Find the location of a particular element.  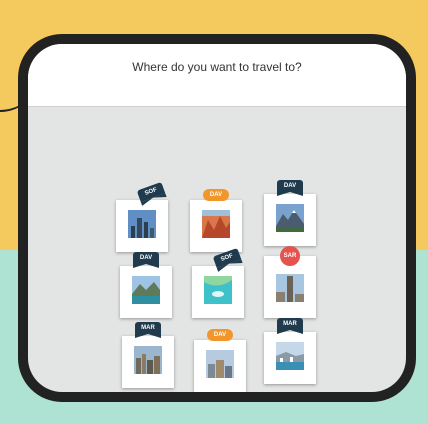

snowy-mountains-photo is located at coordinates (290, 218).